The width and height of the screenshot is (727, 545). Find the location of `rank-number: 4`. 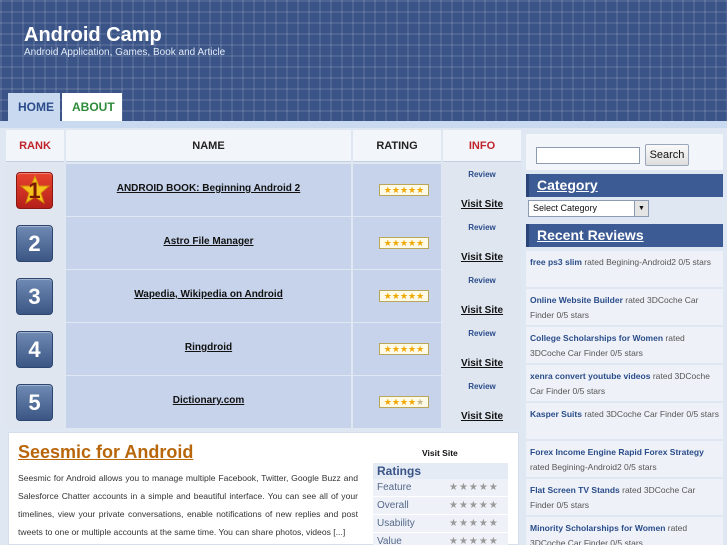

rank-number: 4 is located at coordinates (34, 349).